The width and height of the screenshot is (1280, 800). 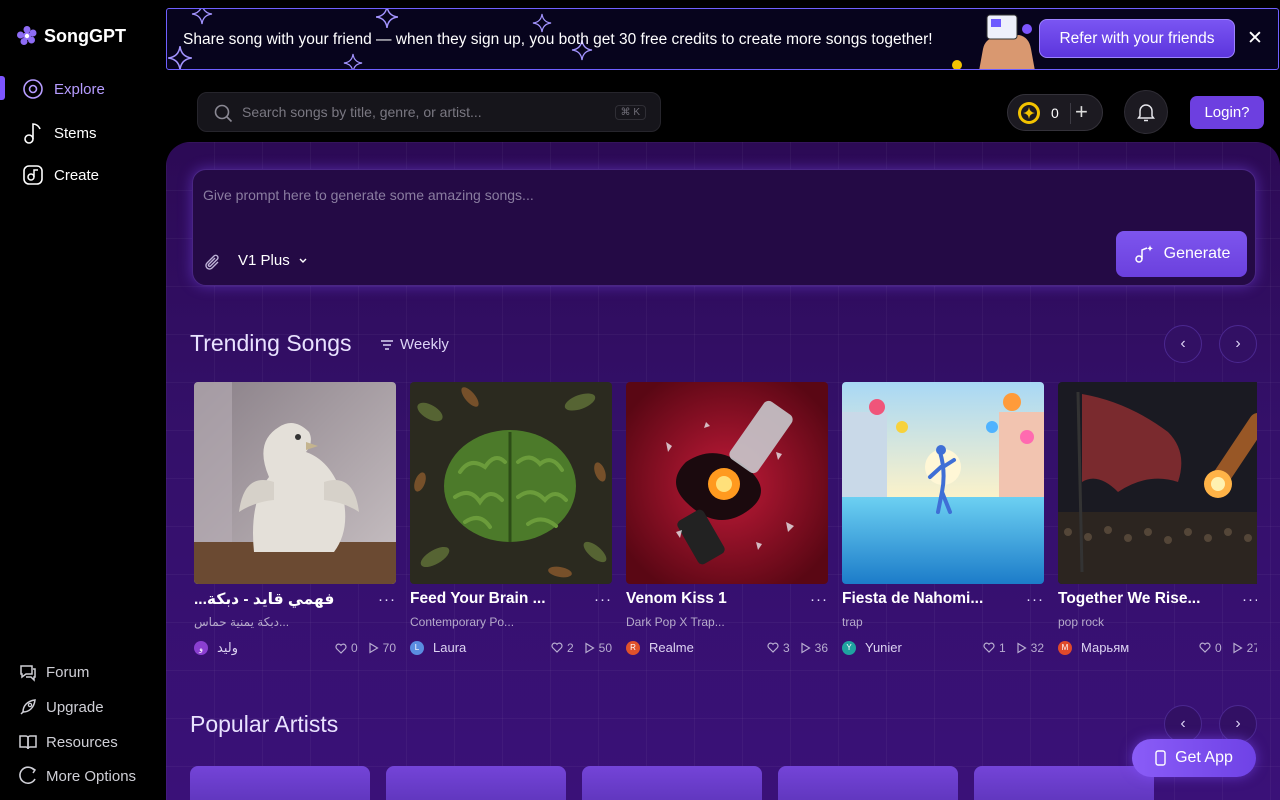 I want to click on music-note-icon, so click(x=32, y=133).